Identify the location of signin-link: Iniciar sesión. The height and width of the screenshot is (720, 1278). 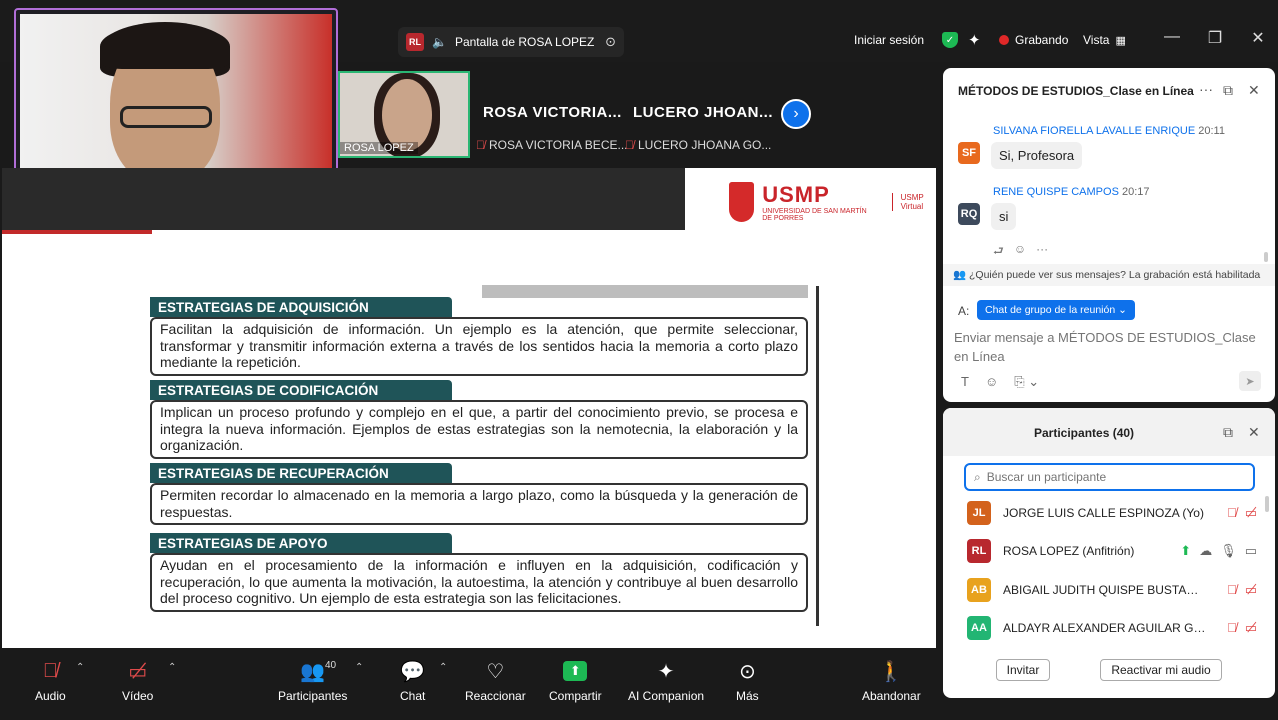
(889, 40).